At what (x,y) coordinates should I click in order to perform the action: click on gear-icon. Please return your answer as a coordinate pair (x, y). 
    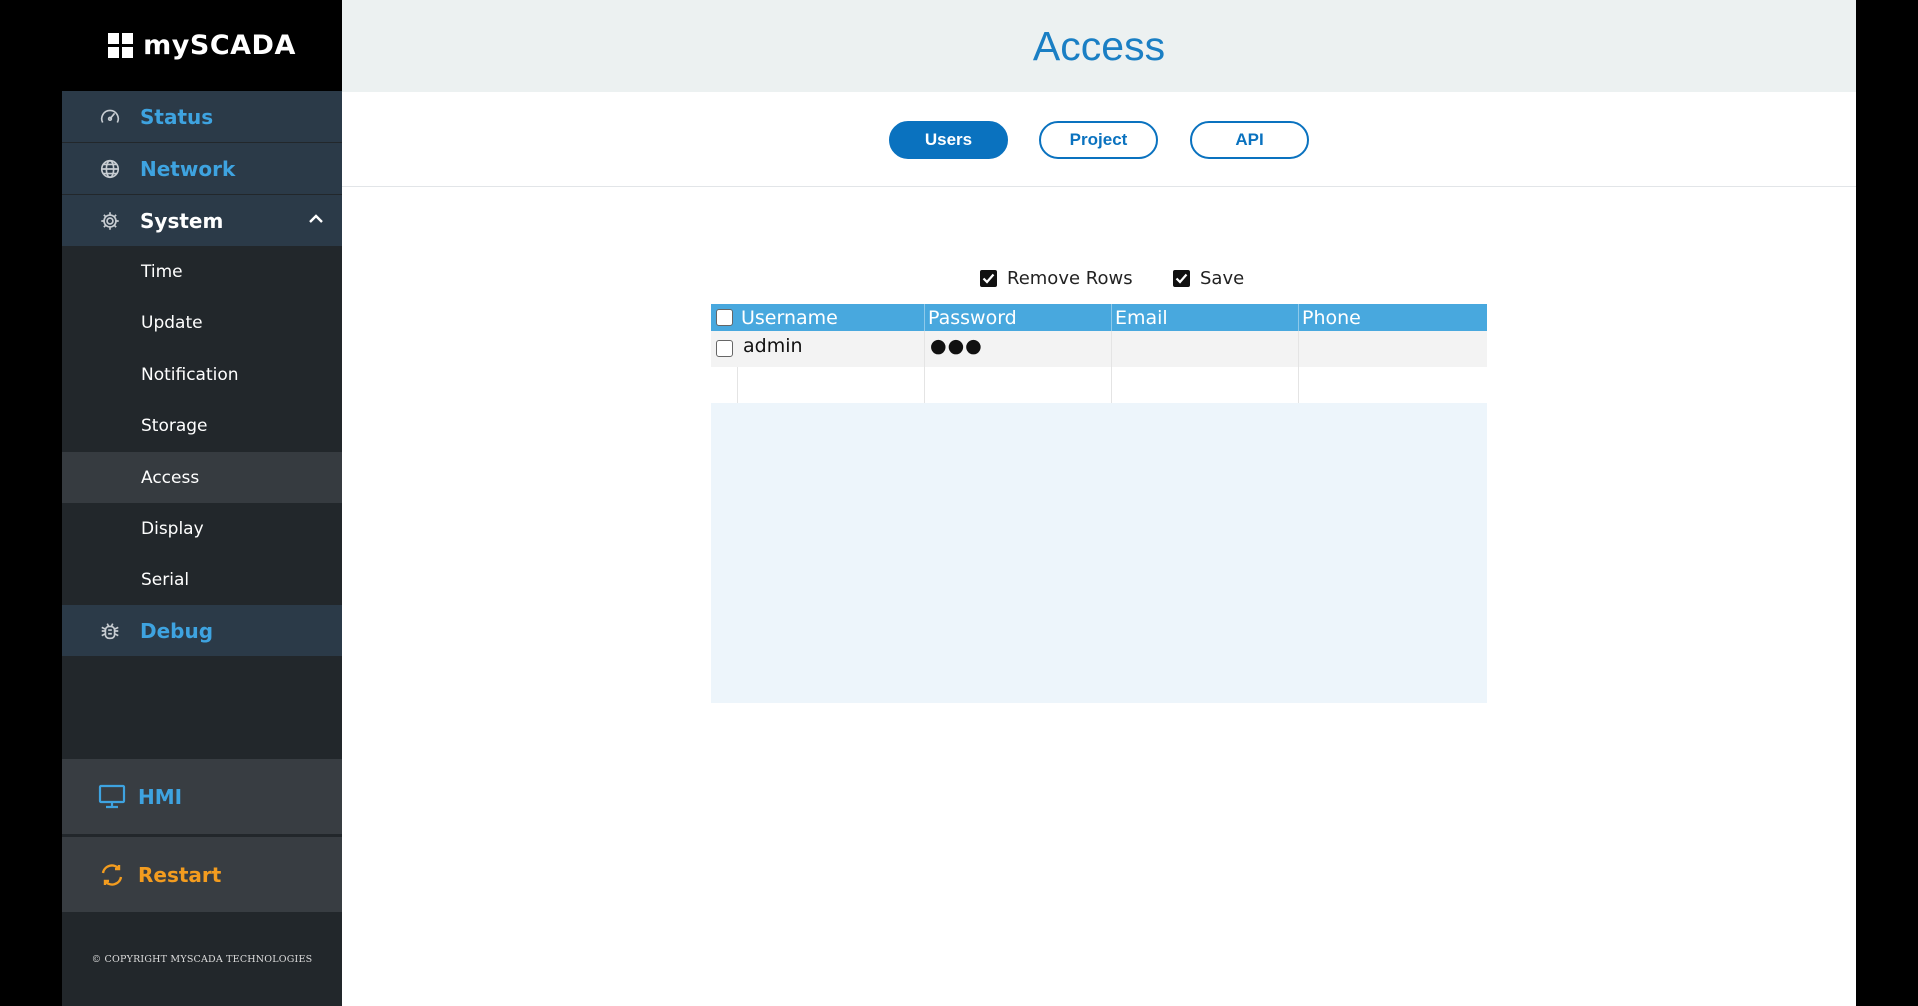
    Looking at the image, I should click on (110, 221).